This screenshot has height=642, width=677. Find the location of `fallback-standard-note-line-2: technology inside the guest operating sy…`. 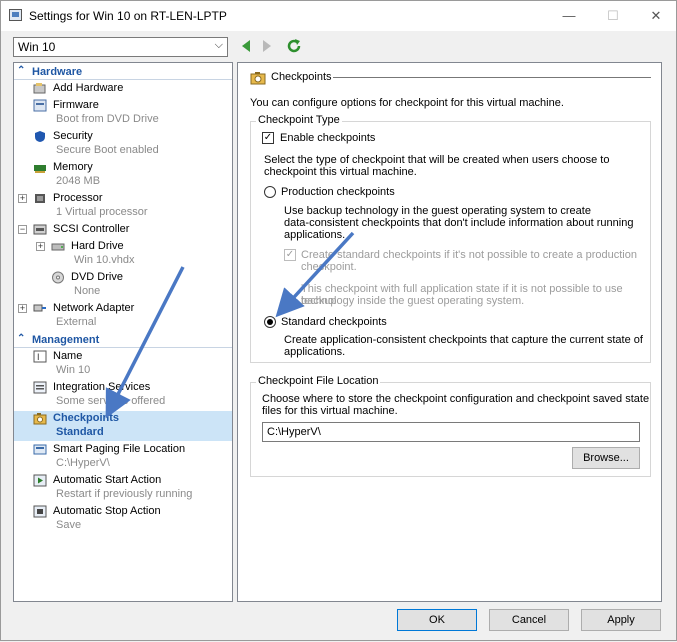

fallback-standard-note-line-2: technology inside the guest operating sy… is located at coordinates (413, 301).